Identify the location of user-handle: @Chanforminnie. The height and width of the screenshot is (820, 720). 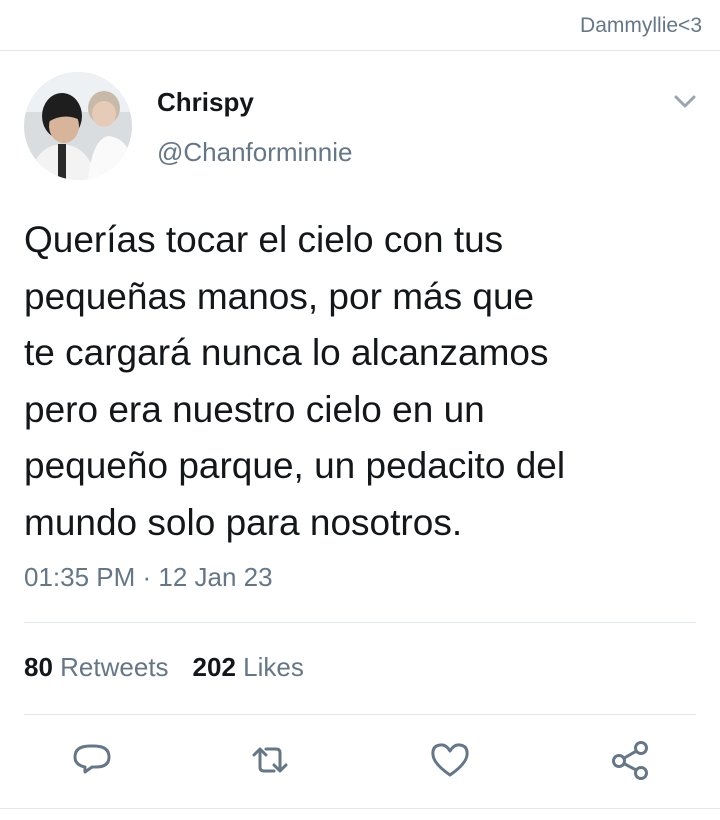
(254, 152).